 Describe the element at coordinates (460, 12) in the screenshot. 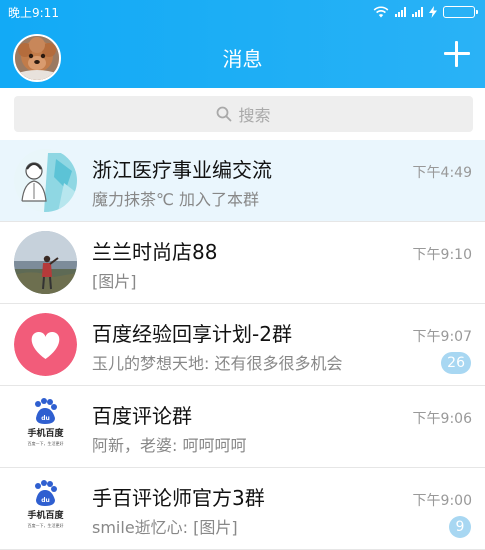

I see `battery-icon` at that location.